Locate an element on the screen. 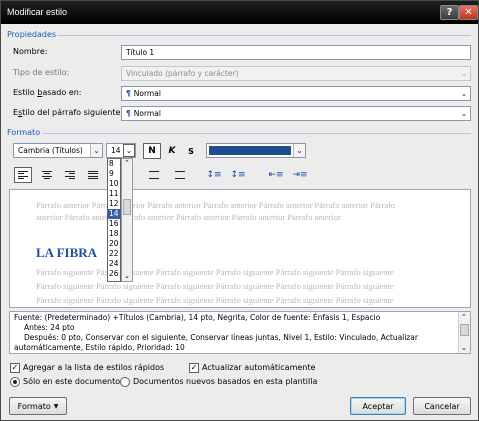 This screenshot has height=421, width=479. align-left-icon is located at coordinates (23, 175).